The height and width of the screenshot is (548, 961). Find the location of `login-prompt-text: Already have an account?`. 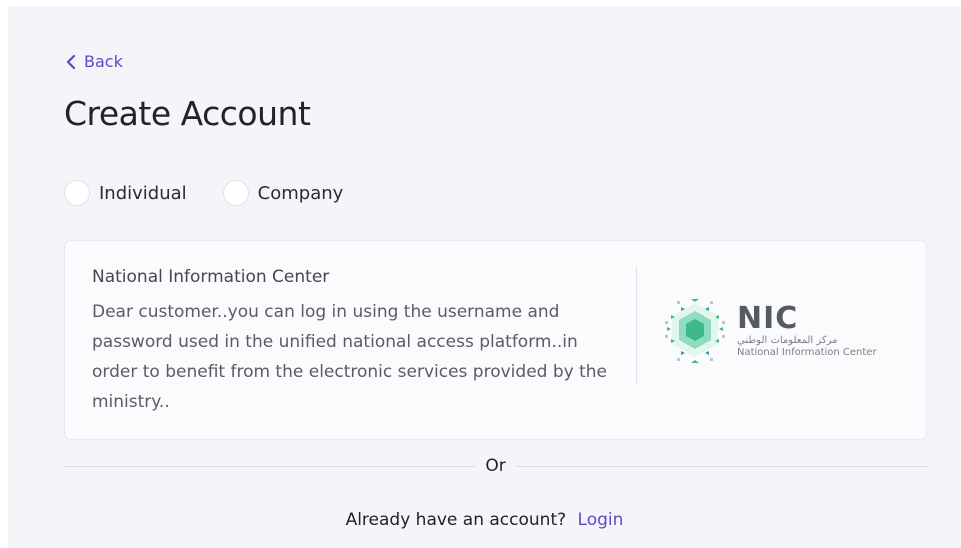

login-prompt-text: Already have an account? is located at coordinates (456, 520).